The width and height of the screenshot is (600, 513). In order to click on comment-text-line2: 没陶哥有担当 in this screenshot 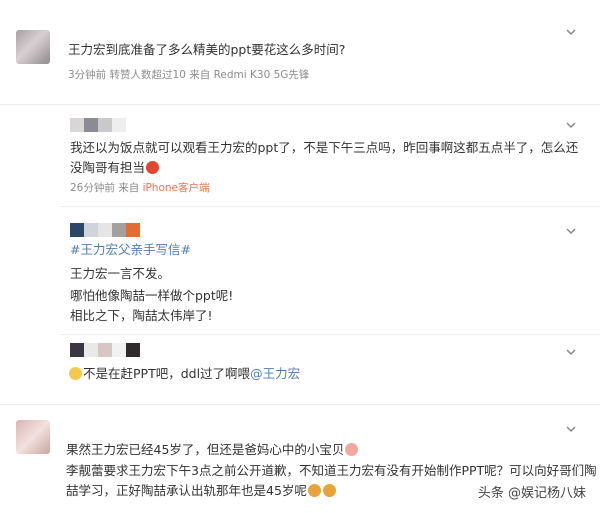, I will do `click(108, 167)`.